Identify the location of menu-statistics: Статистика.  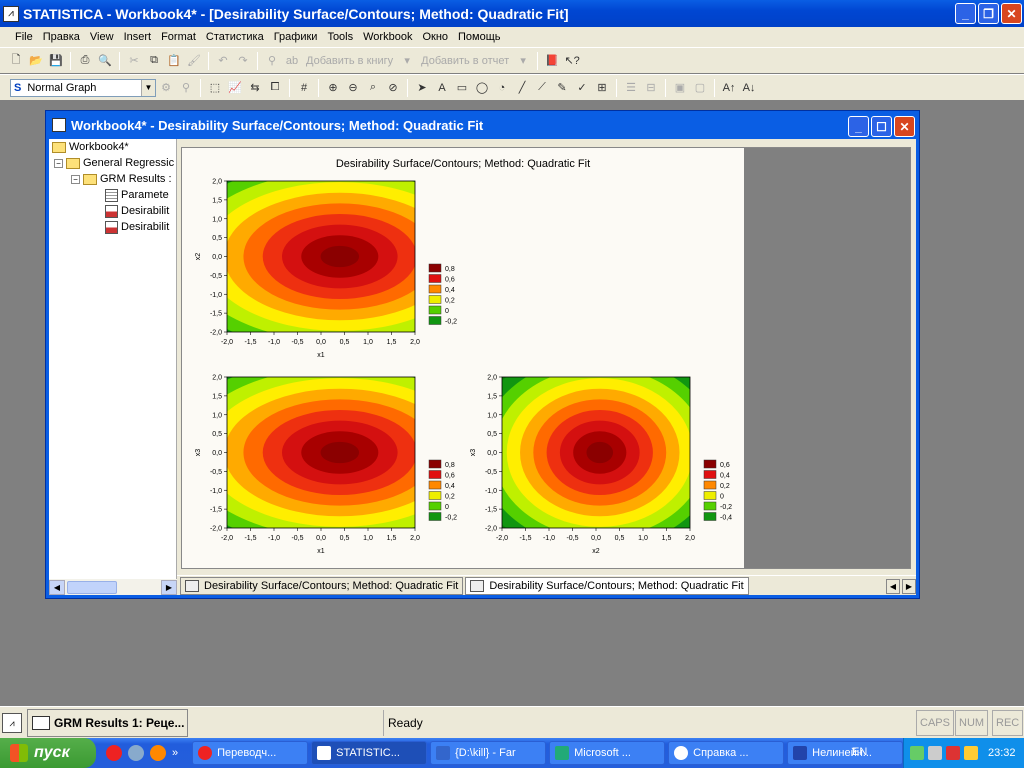
(235, 37).